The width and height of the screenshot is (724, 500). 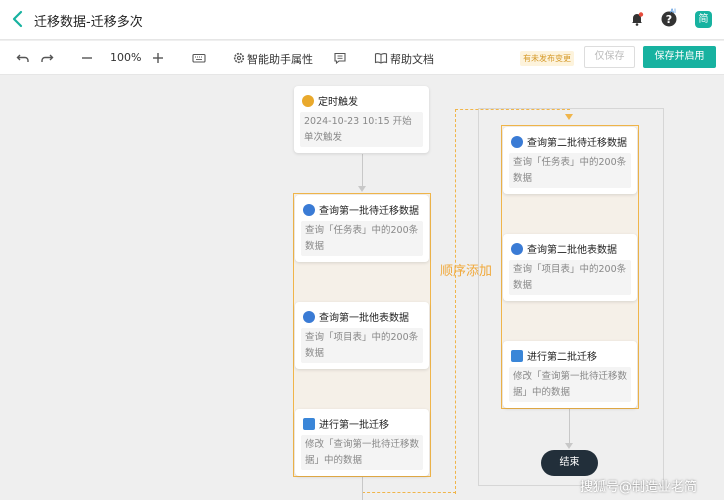 I want to click on trigger-node: 定时触发 2024-10-23 10:15 开始单次触发, so click(x=361, y=119).